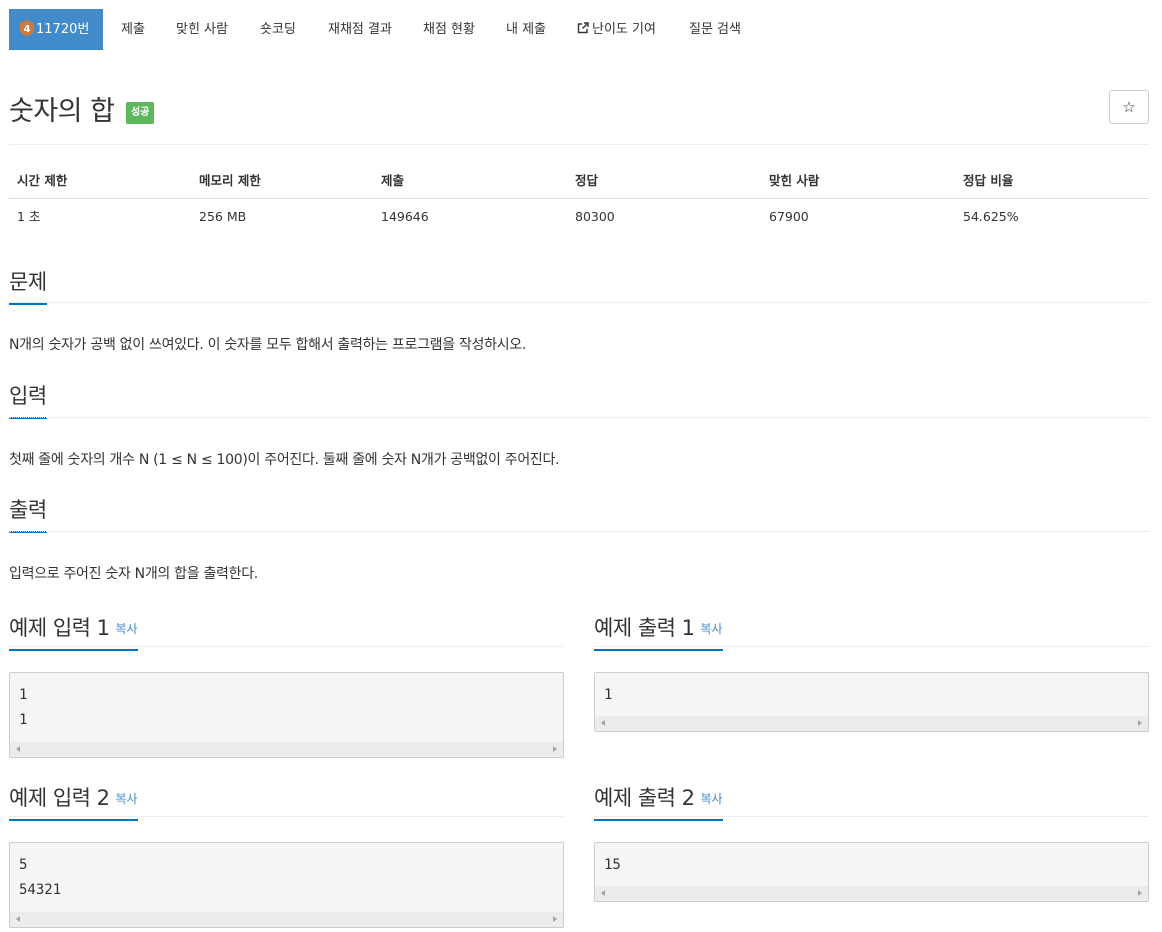 The height and width of the screenshot is (932, 1162). I want to click on nav-question-search: 질문 검색, so click(715, 29).